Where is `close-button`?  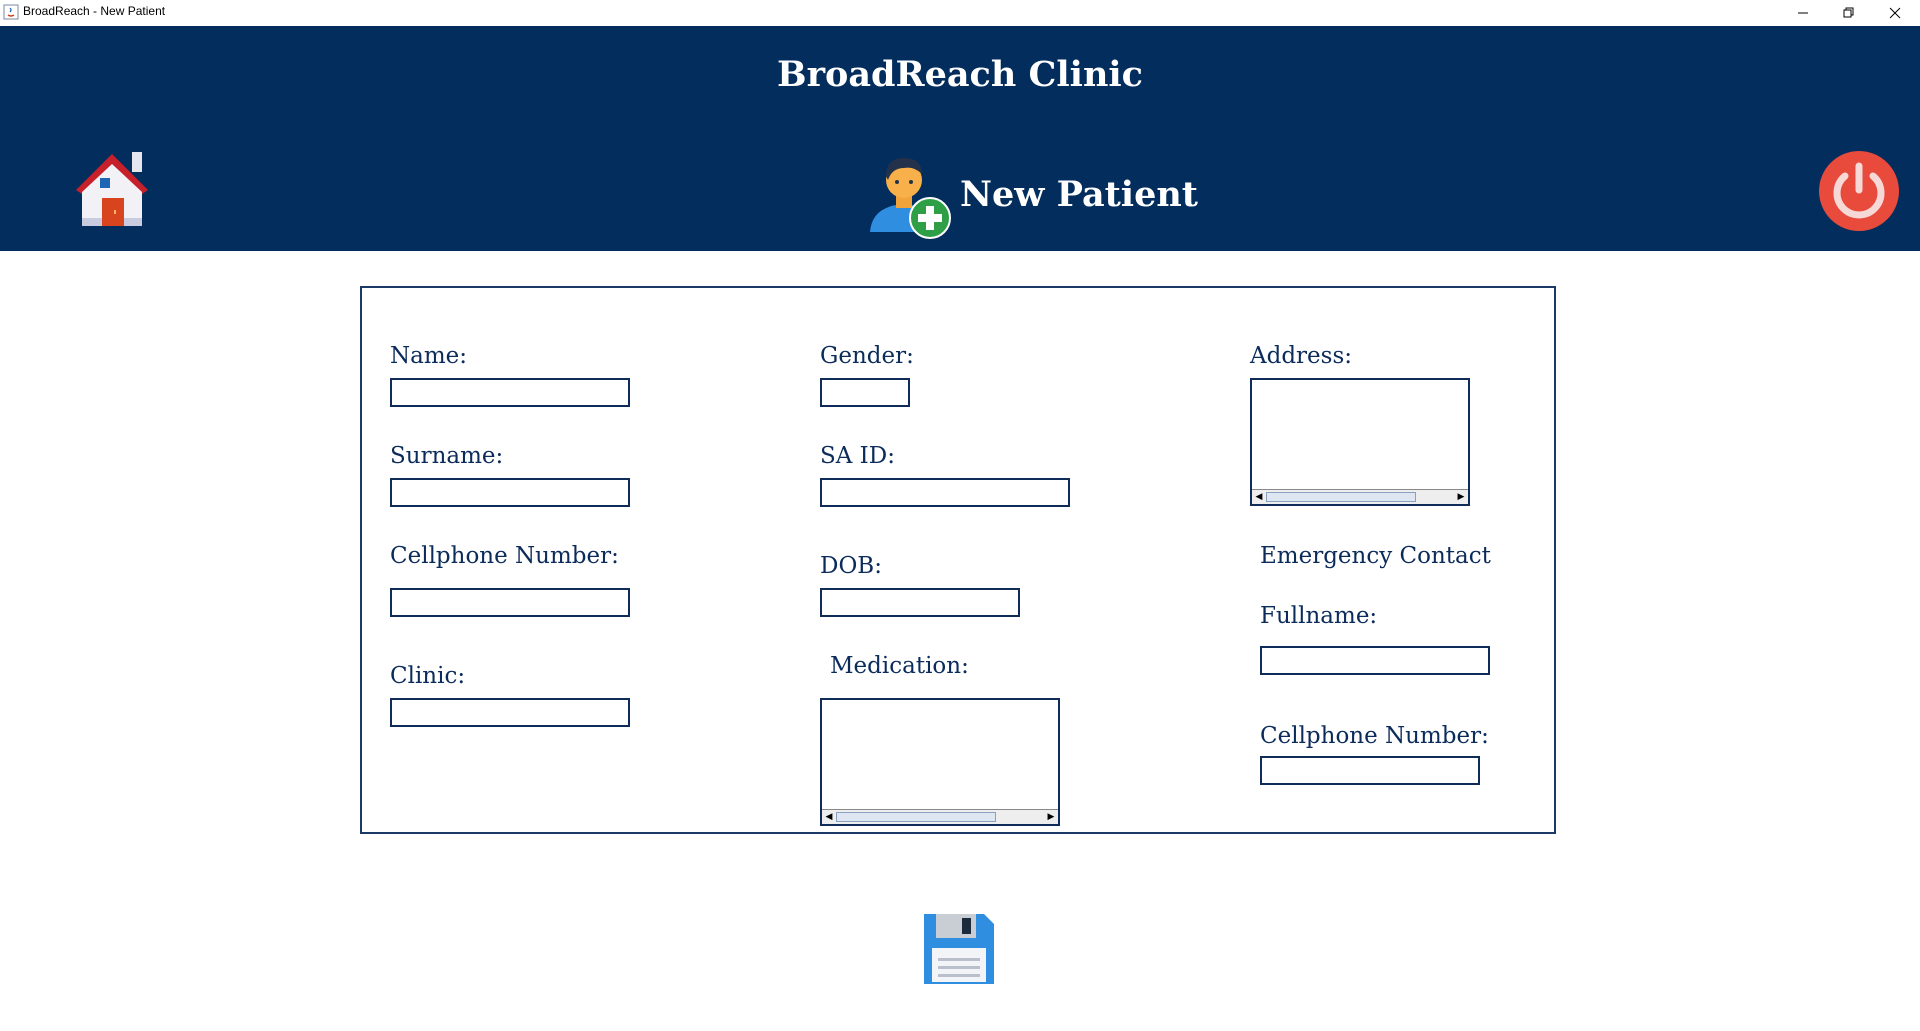
close-button is located at coordinates (1895, 13).